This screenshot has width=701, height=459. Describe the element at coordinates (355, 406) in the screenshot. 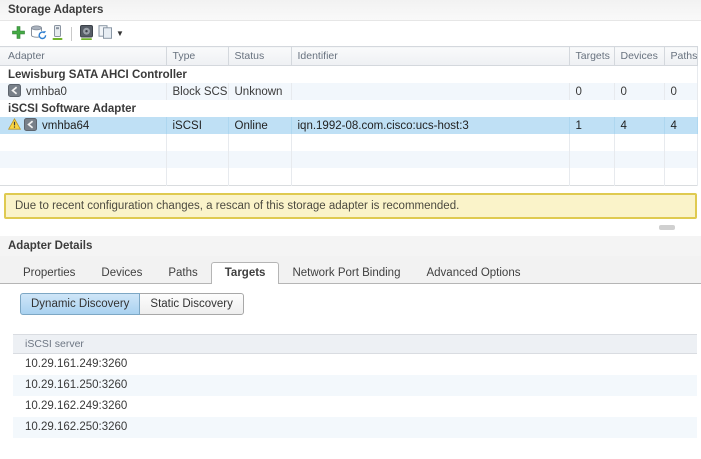

I see `iscsi-server-row: 10.29.162.249:3260` at that location.